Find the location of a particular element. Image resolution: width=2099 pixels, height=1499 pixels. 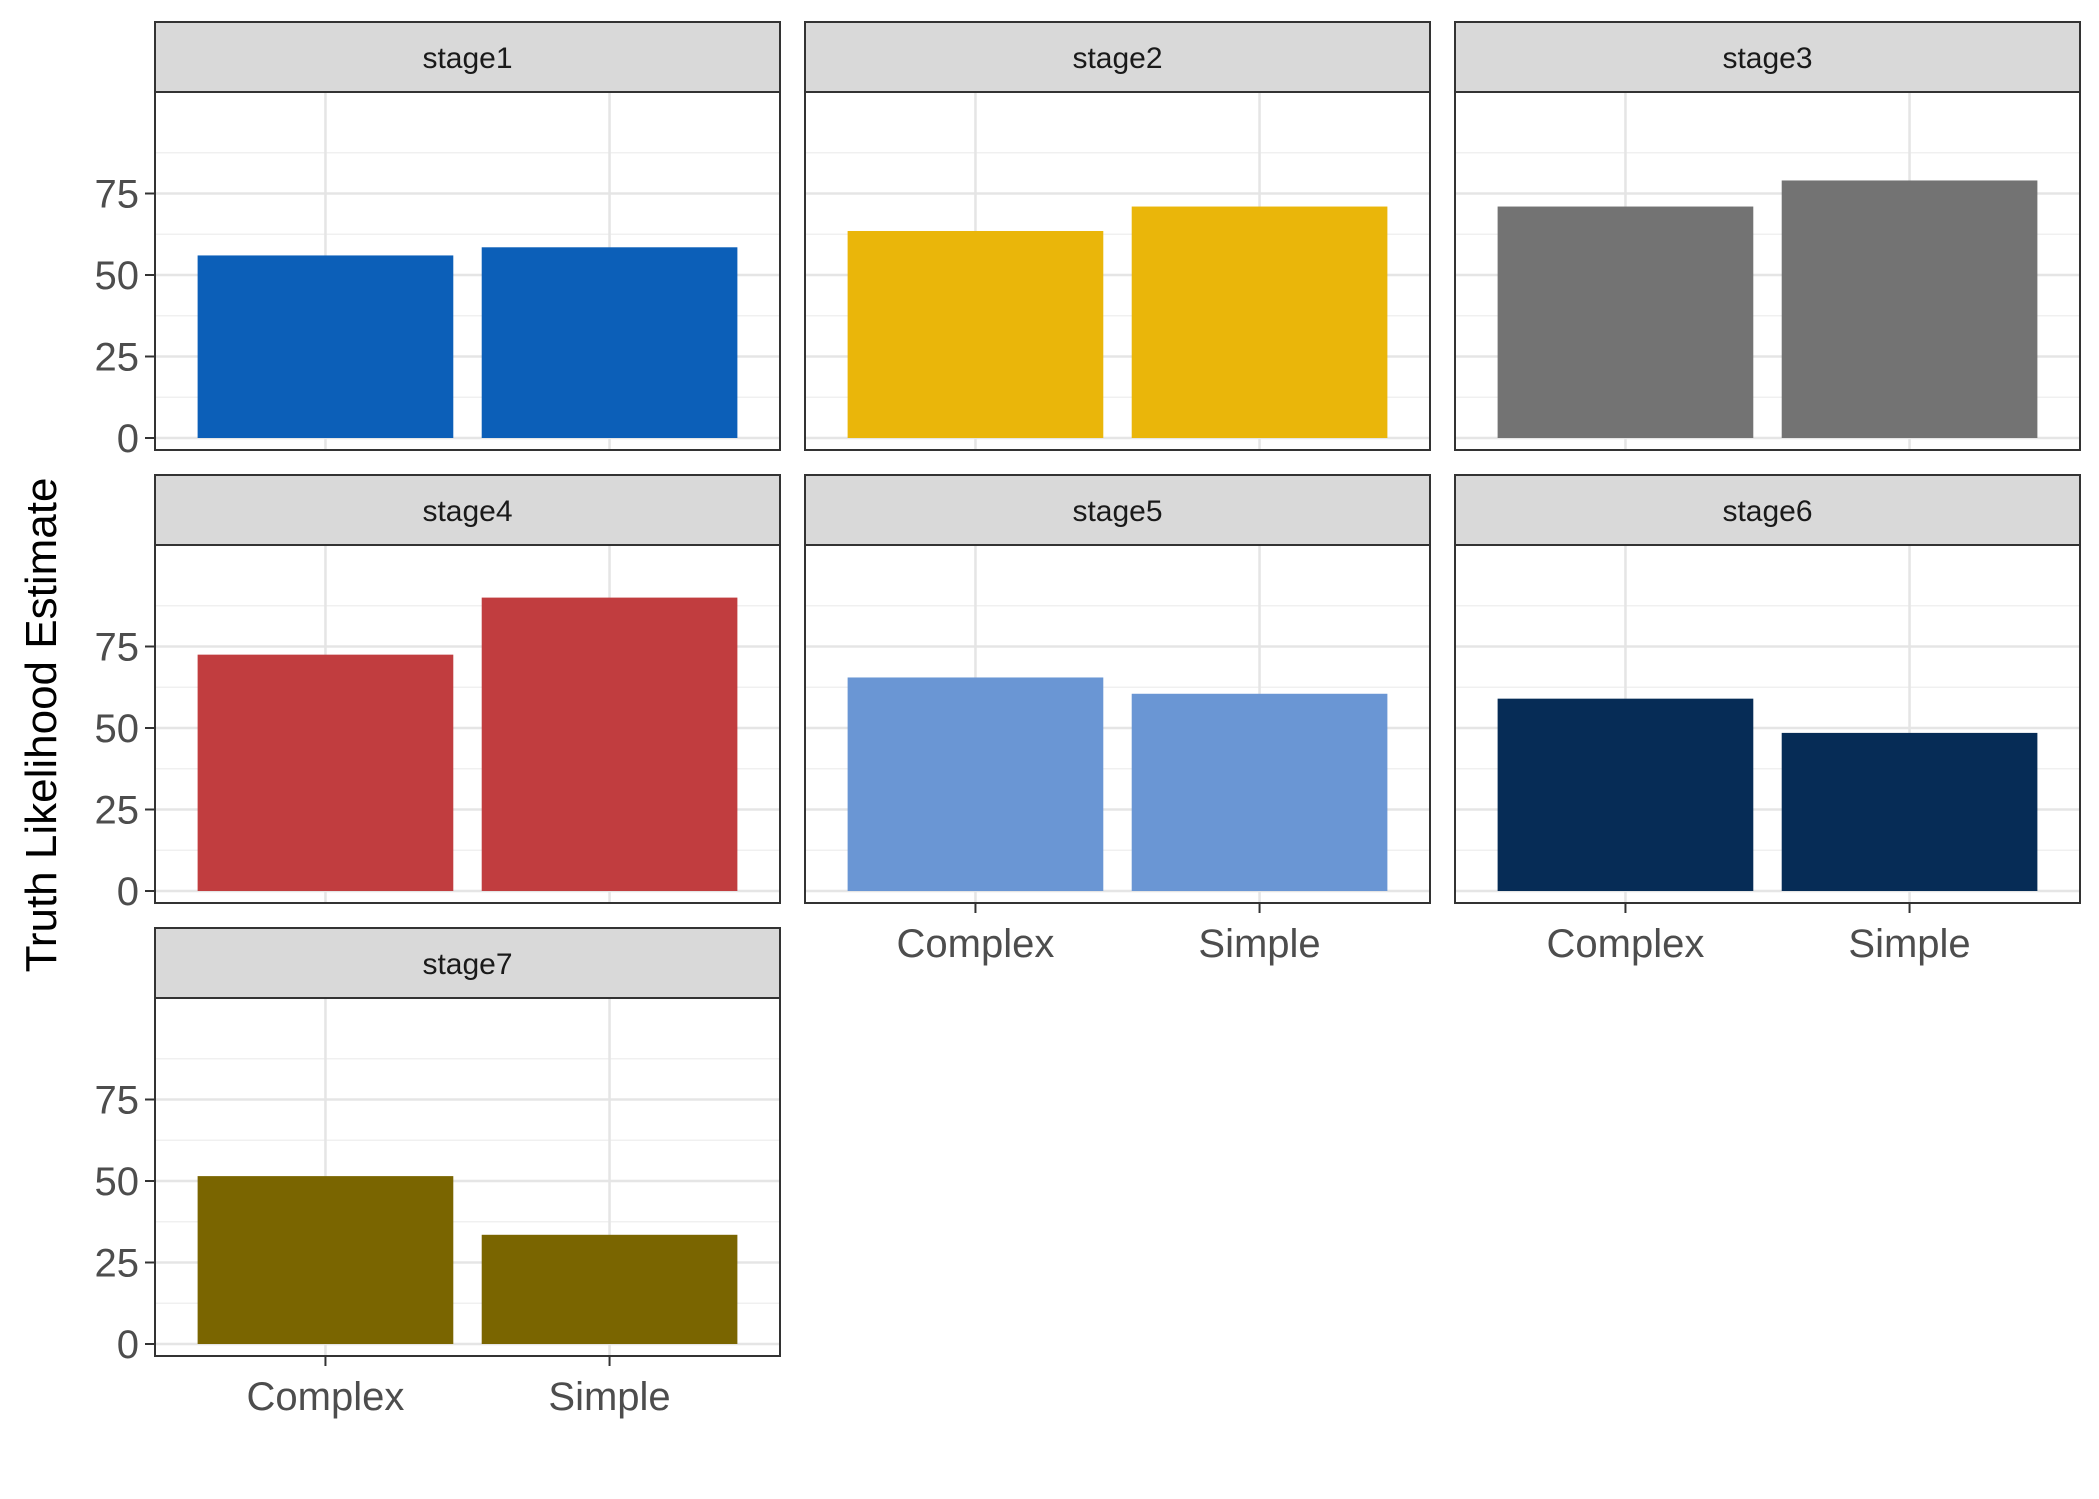

facet-stage5: stage5 Complex Simple is located at coordinates (1117, 720).